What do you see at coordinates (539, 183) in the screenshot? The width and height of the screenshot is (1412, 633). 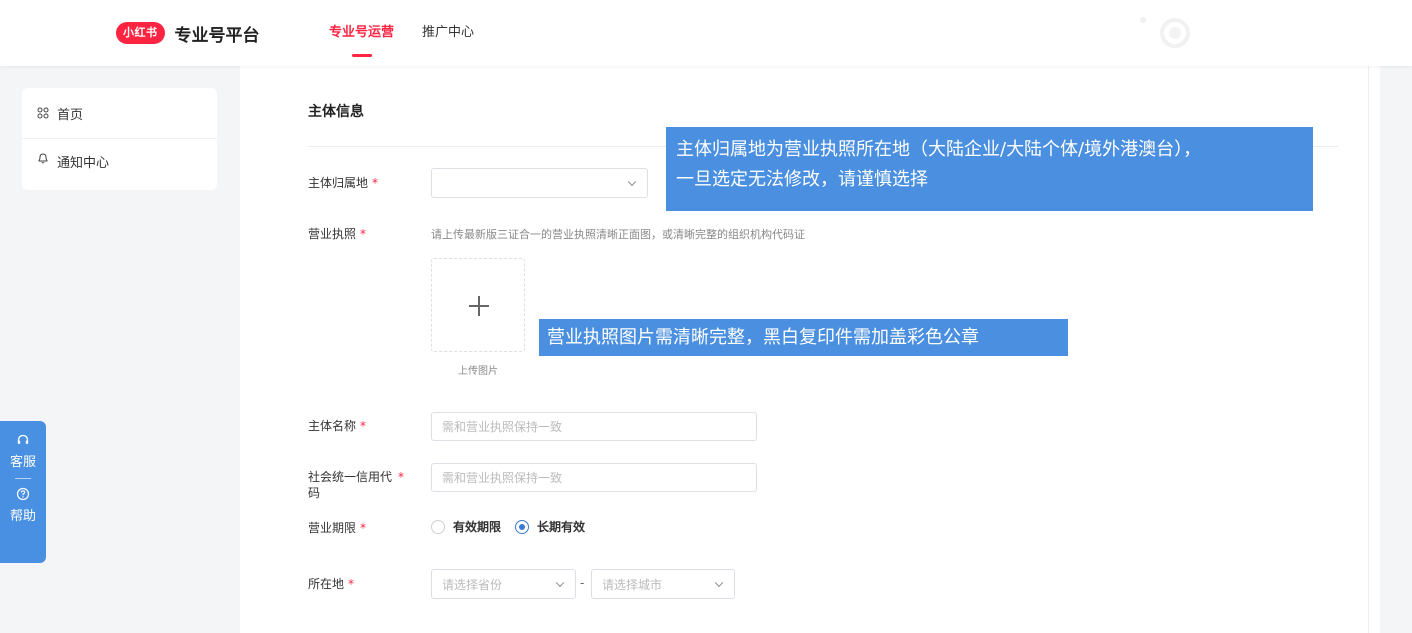 I see `region-select` at bounding box center [539, 183].